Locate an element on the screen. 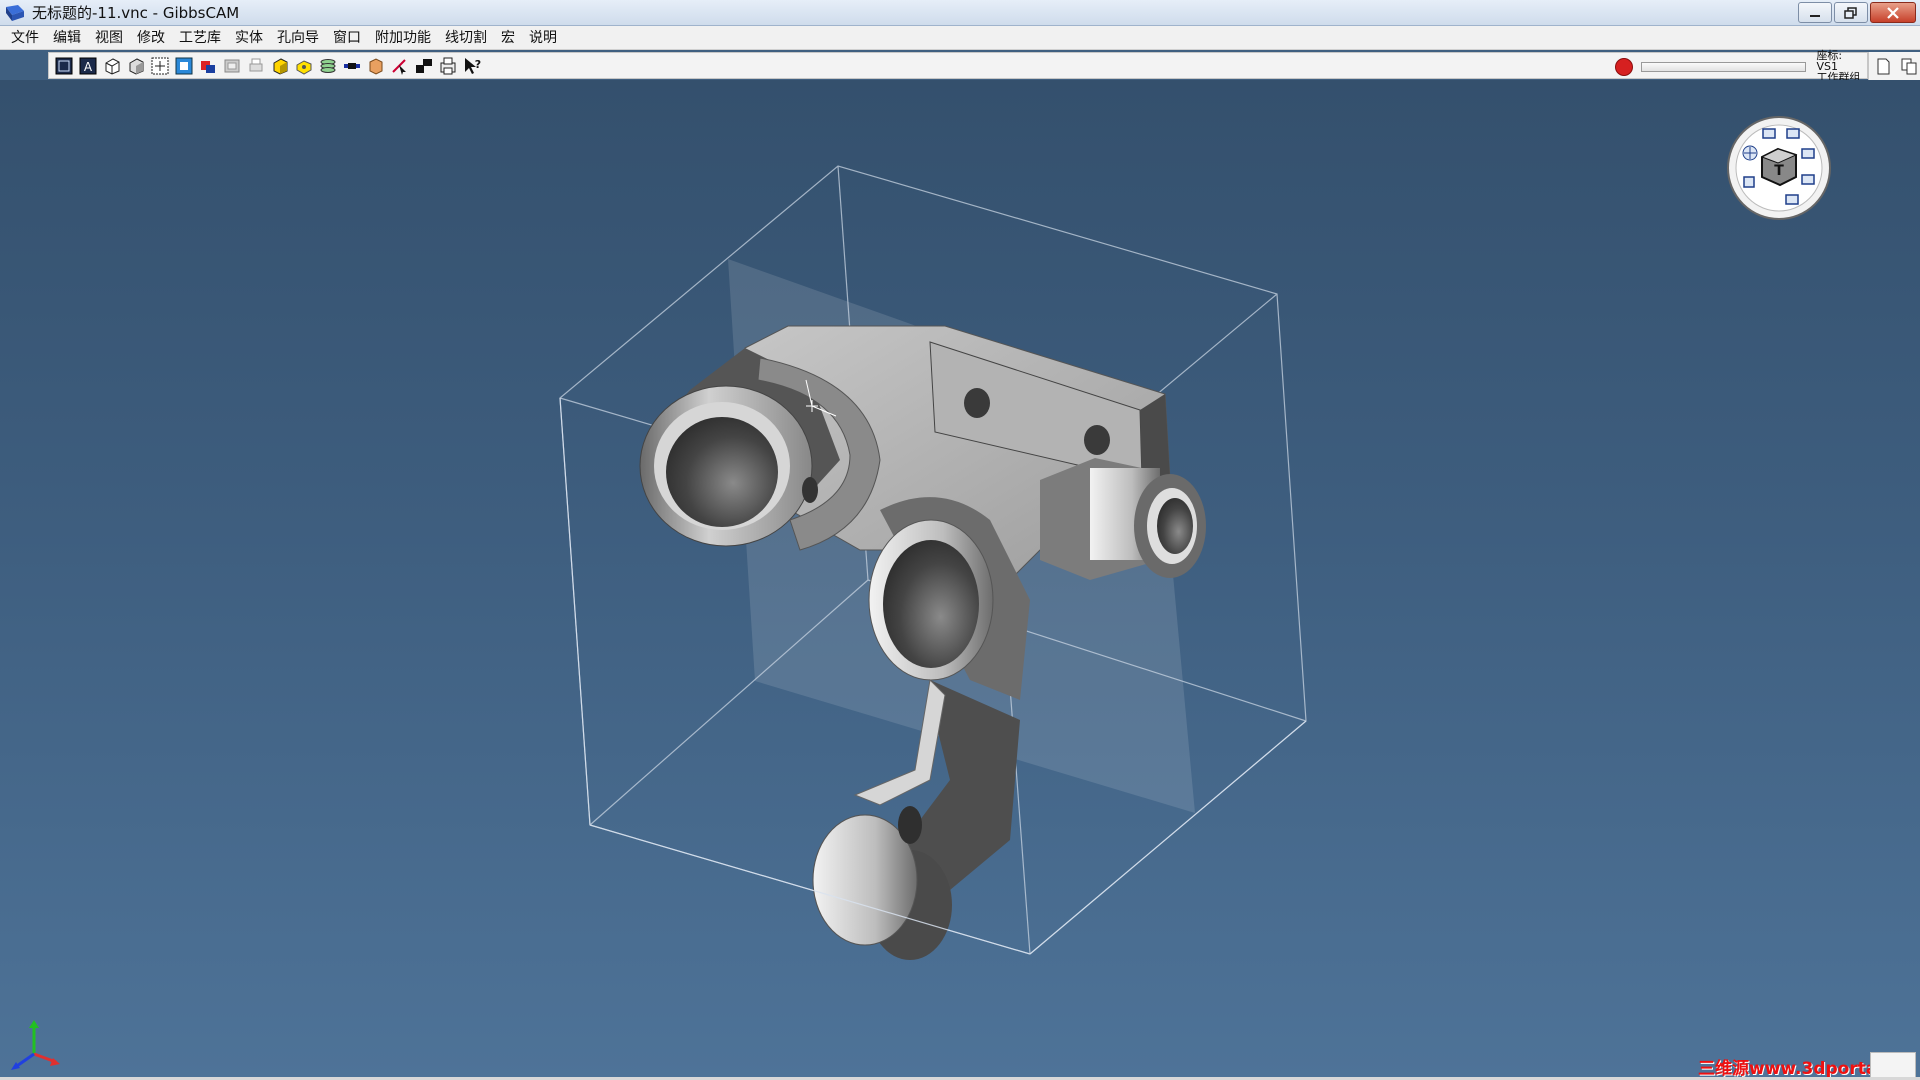 This screenshot has width=1920, height=1080. text-view-button: A is located at coordinates (88, 66).